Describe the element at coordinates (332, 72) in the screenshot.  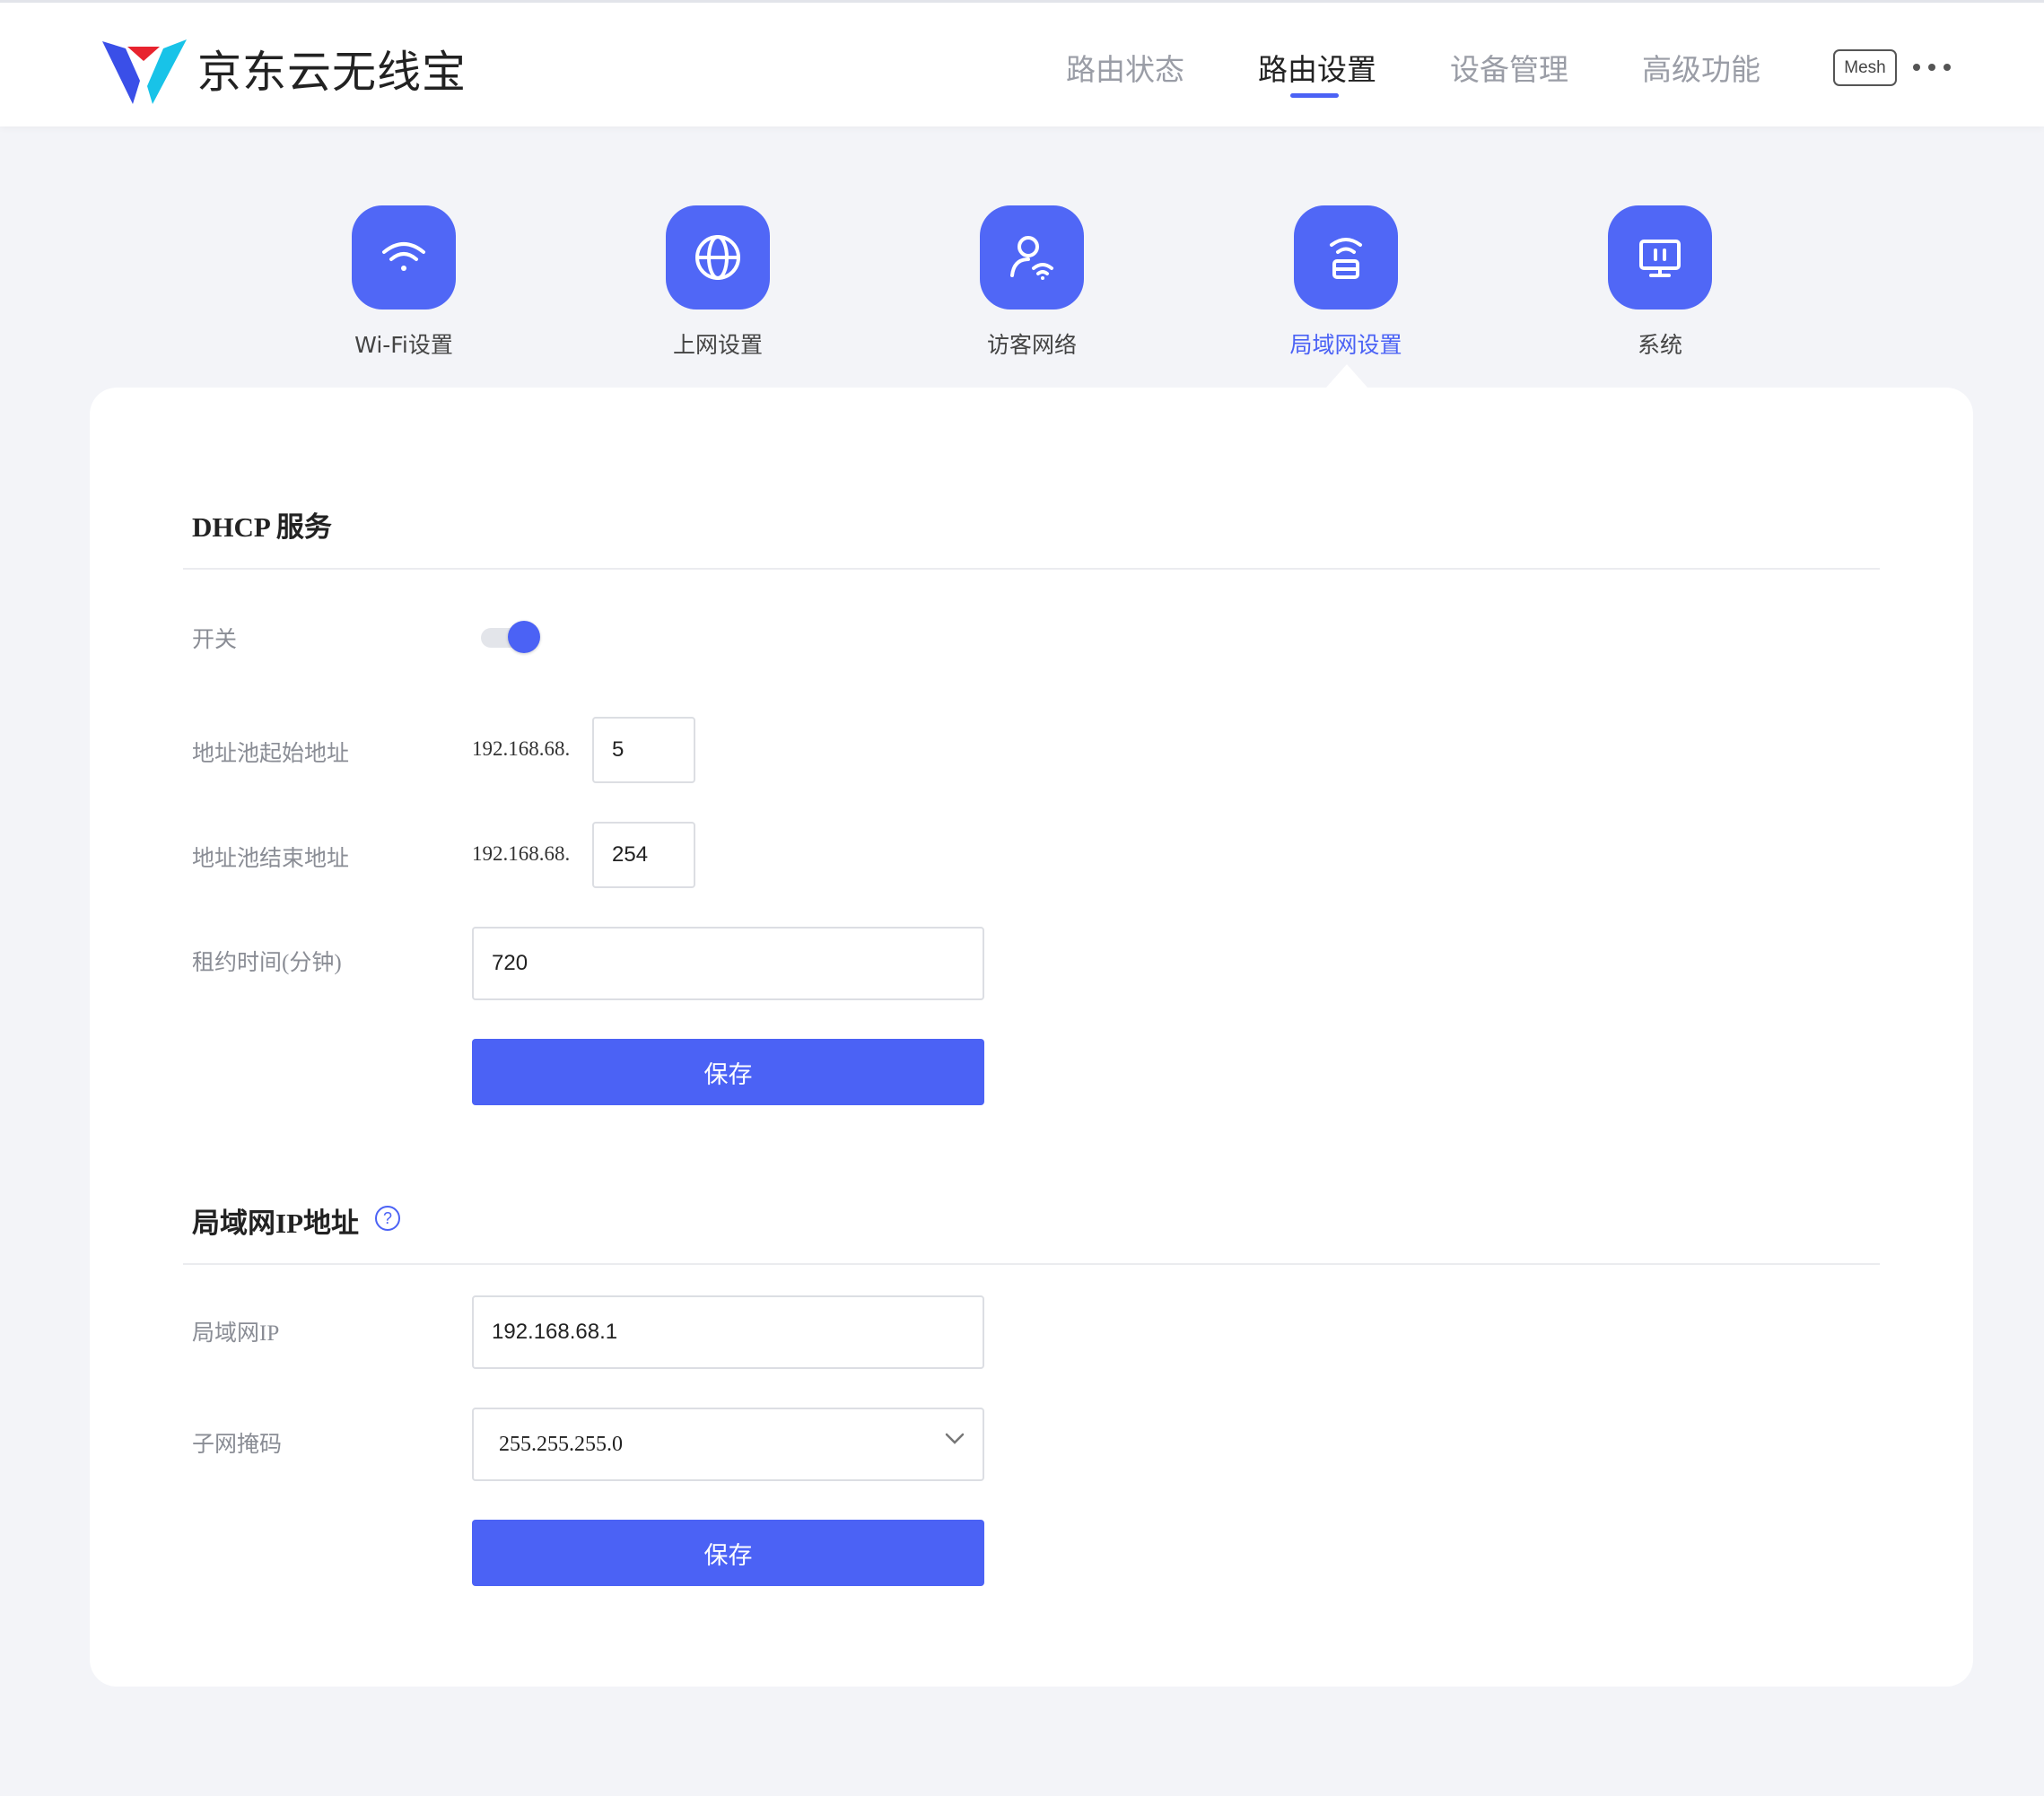
I see `brand-name: 京东云无线宝` at that location.